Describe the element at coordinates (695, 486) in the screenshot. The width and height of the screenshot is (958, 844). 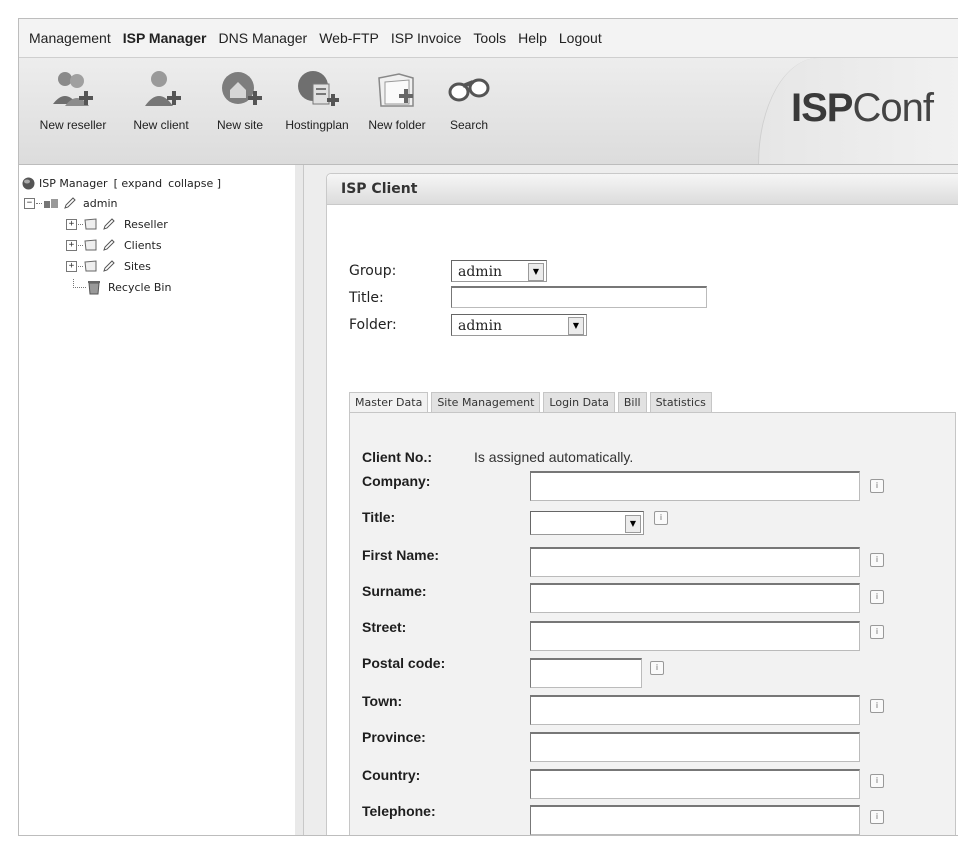
I see `company-input` at that location.